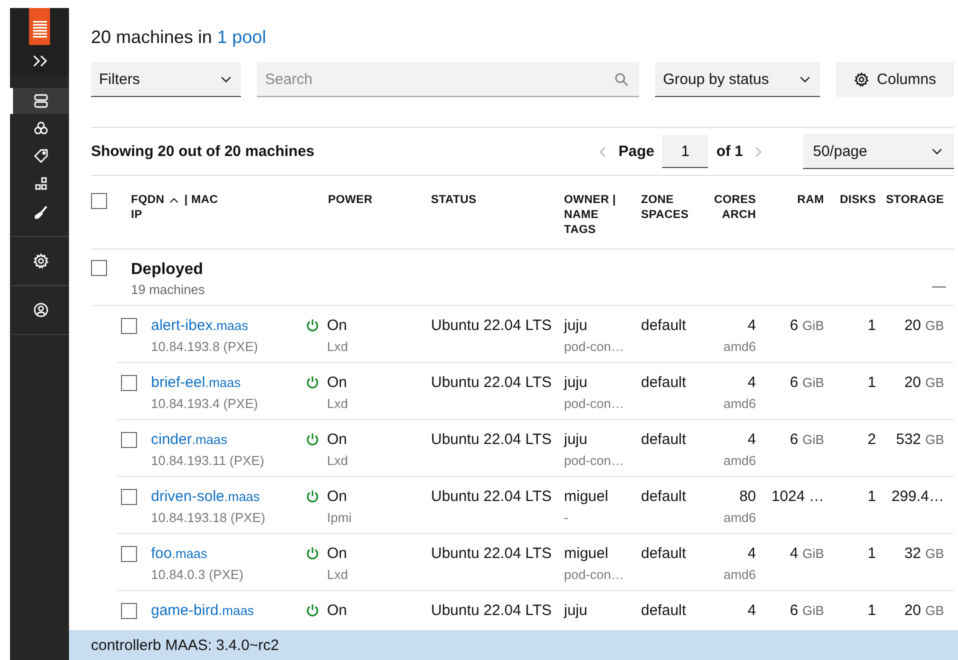  I want to click on disks-count: 1, so click(872, 554).